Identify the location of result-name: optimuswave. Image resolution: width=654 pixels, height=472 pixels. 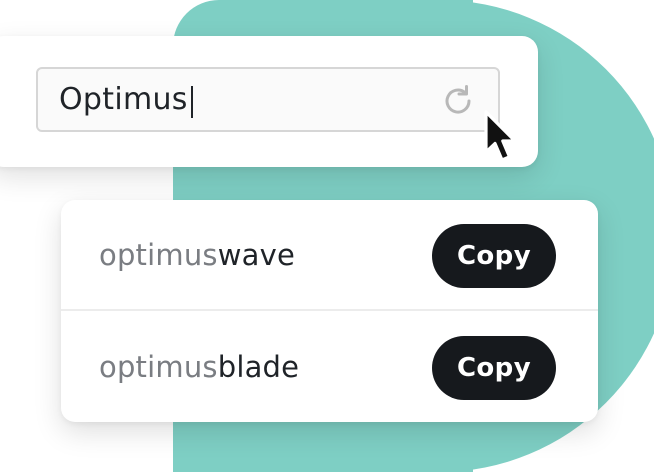
(197, 255).